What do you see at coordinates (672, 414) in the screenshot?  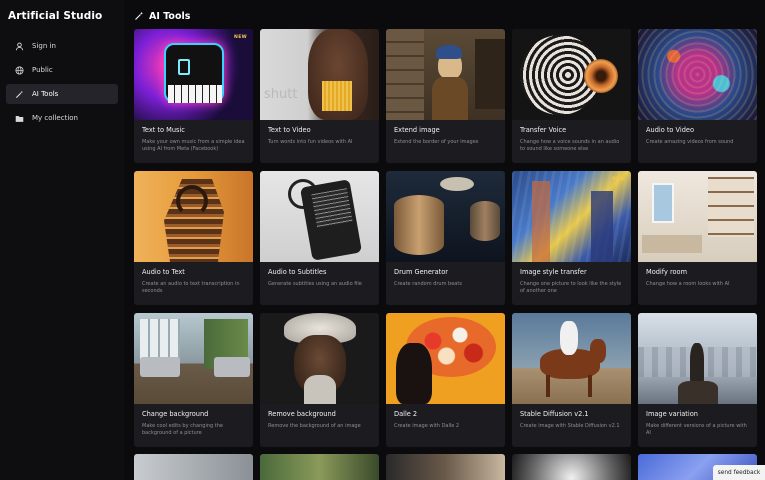 I see `card-title: Image variation` at bounding box center [672, 414].